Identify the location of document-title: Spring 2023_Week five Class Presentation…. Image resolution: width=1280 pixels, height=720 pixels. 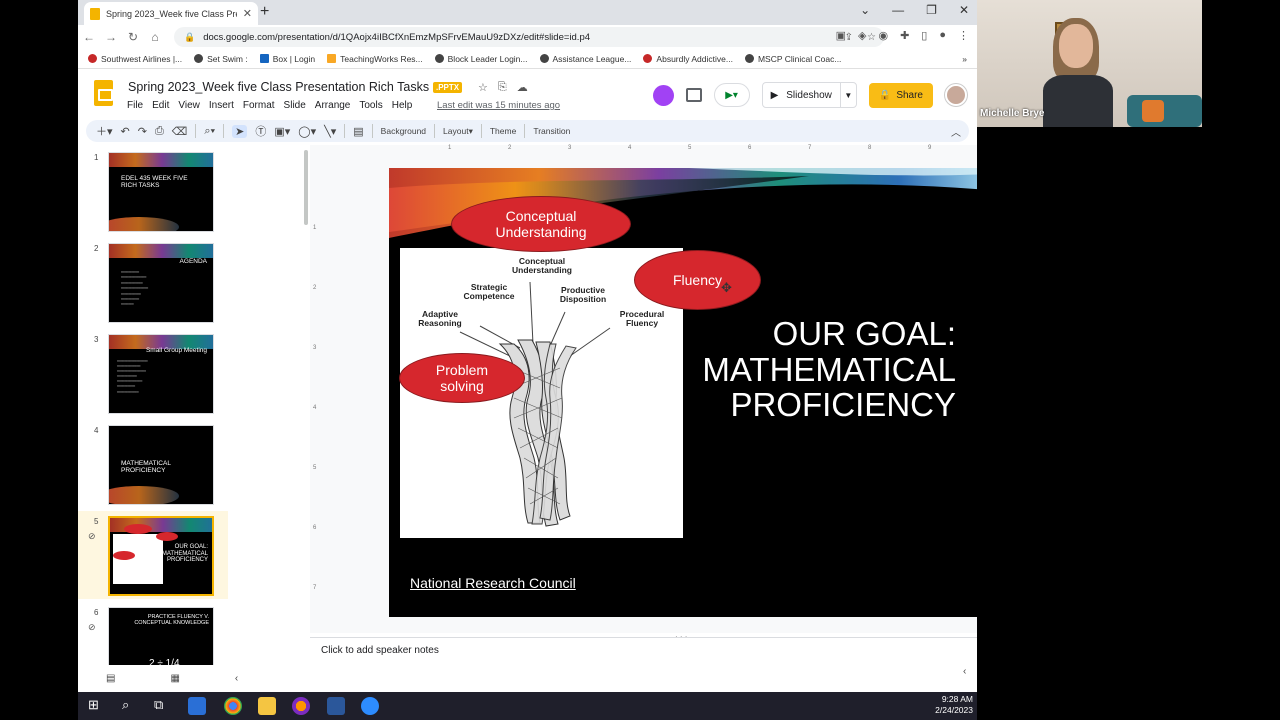
(278, 87).